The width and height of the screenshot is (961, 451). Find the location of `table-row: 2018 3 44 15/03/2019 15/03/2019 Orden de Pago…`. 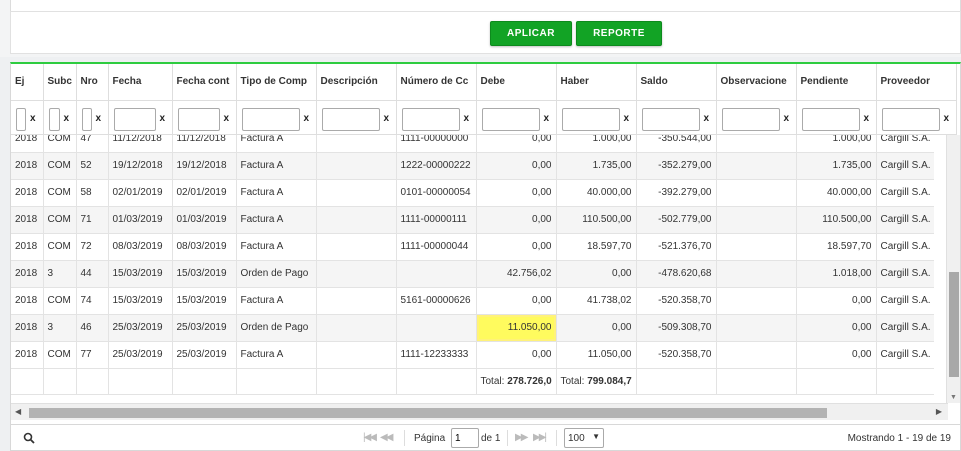

table-row: 2018 3 44 15/03/2019 15/03/2019 Orden de Pago… is located at coordinates (472, 274).